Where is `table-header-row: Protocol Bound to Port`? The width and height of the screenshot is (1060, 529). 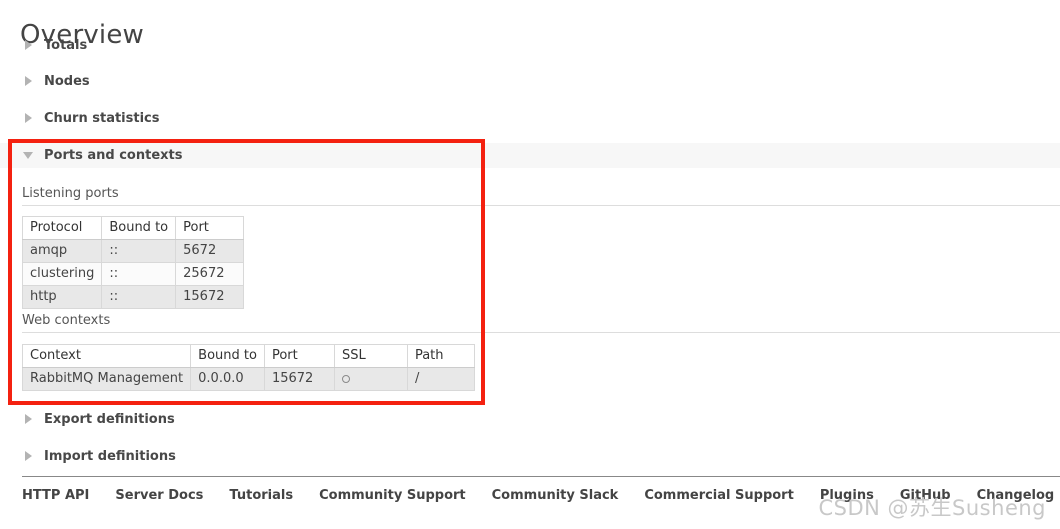 table-header-row: Protocol Bound to Port is located at coordinates (133, 228).